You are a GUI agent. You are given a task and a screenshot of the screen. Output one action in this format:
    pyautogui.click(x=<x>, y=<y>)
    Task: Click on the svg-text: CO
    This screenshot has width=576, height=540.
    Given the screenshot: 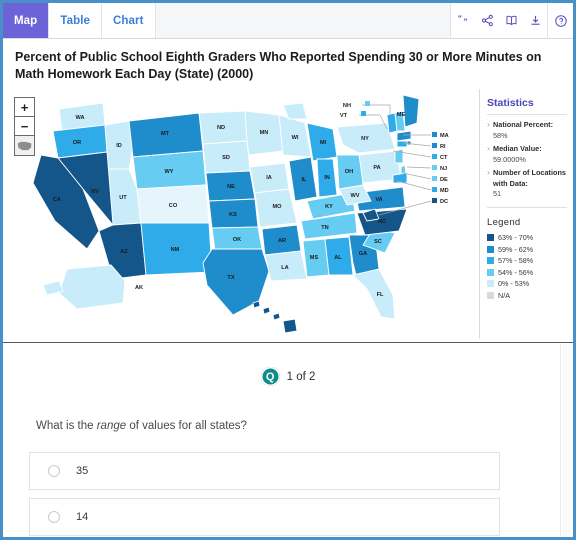 What is the action you would take?
    pyautogui.click(x=173, y=206)
    